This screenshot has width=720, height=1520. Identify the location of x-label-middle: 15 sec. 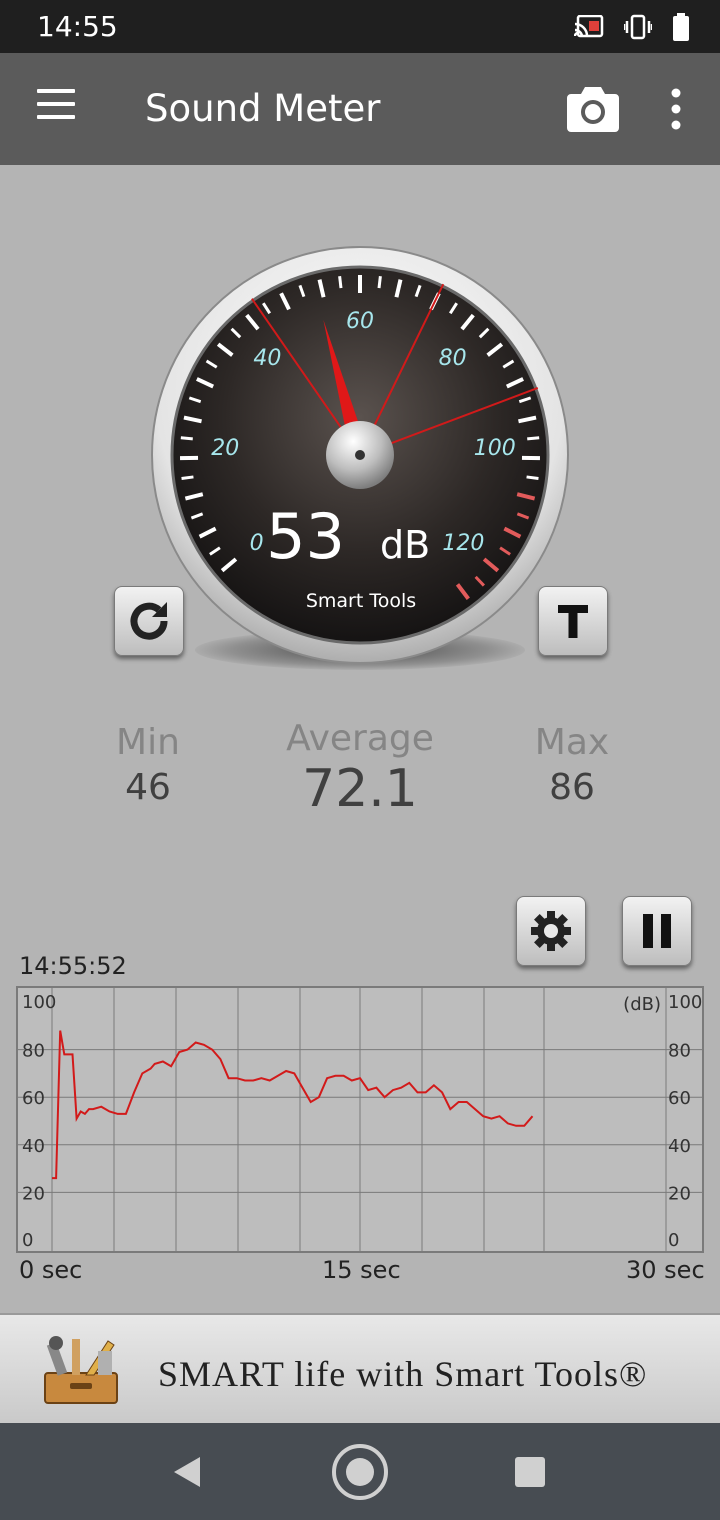
(361, 1270).